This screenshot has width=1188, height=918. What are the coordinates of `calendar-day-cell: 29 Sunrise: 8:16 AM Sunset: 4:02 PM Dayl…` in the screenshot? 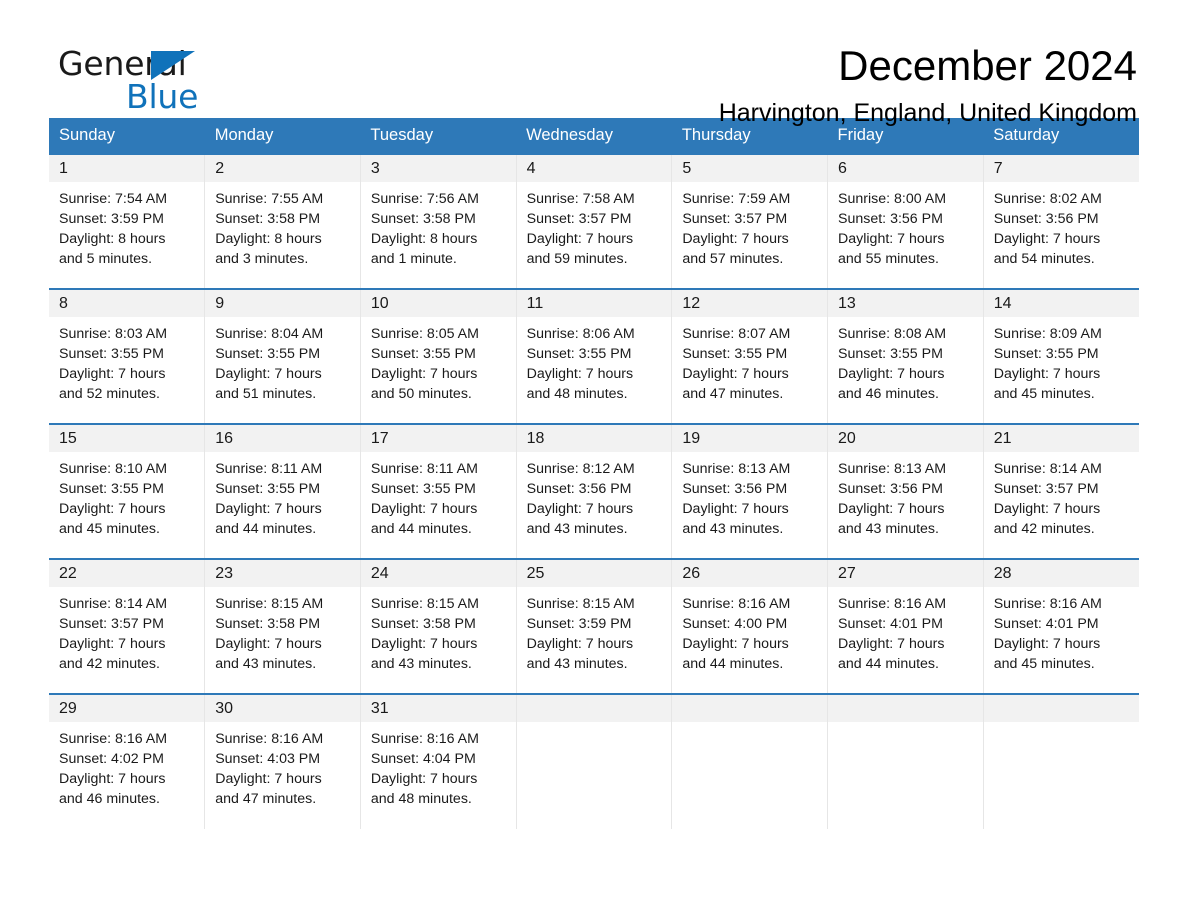 It's located at (127, 761).